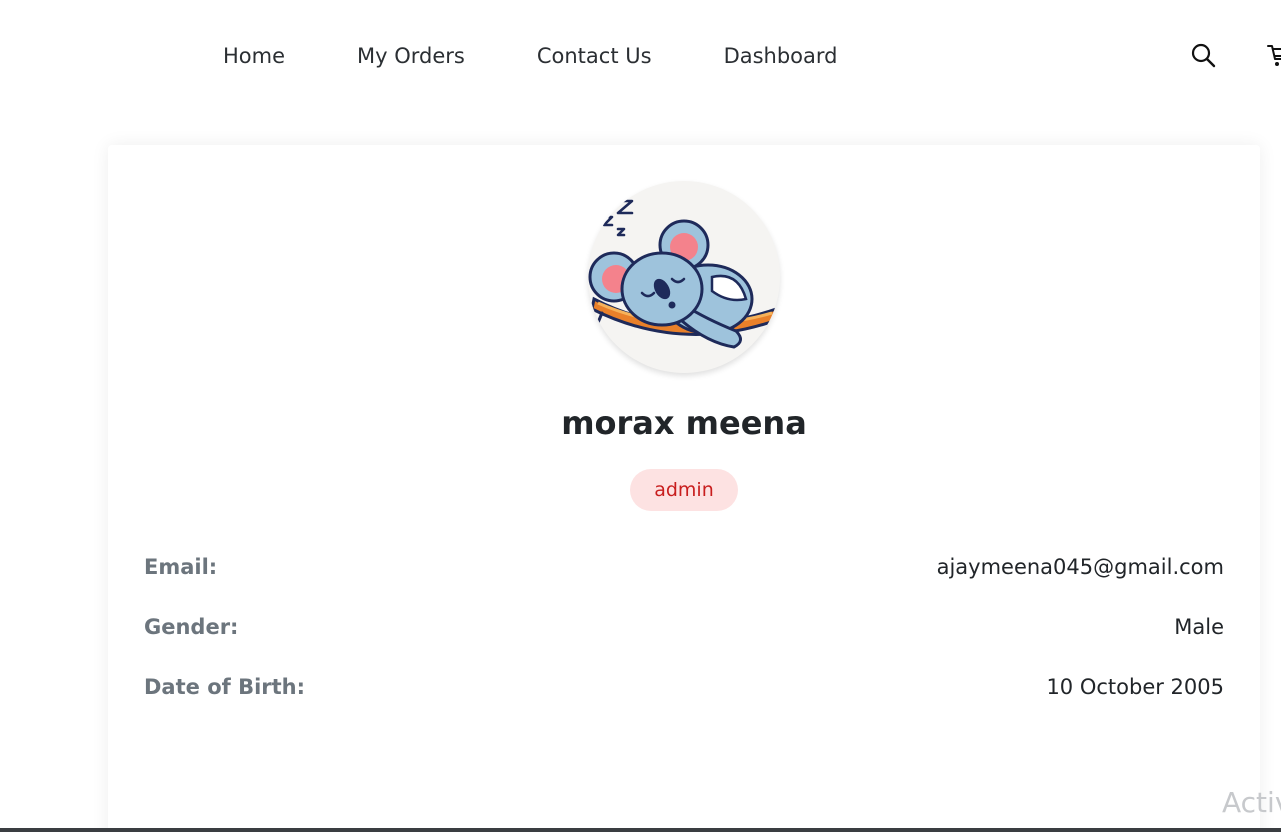  I want to click on nav-link-home: Home, so click(254, 56).